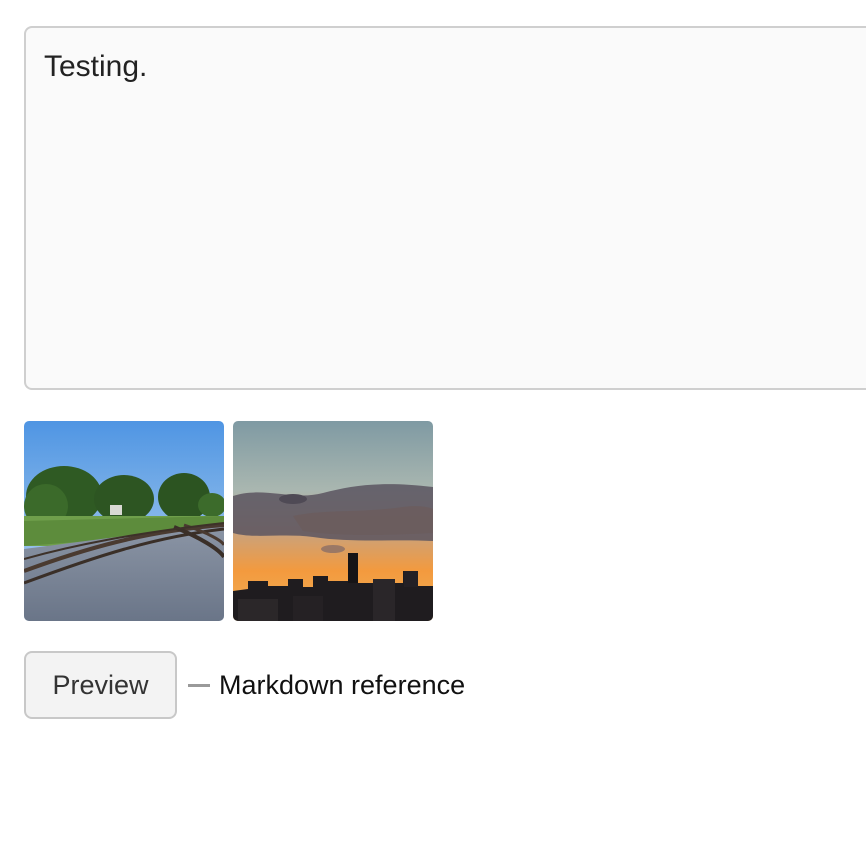 The width and height of the screenshot is (866, 842). What do you see at coordinates (342, 685) in the screenshot?
I see `markdown-reference-link: Markdown reference` at bounding box center [342, 685].